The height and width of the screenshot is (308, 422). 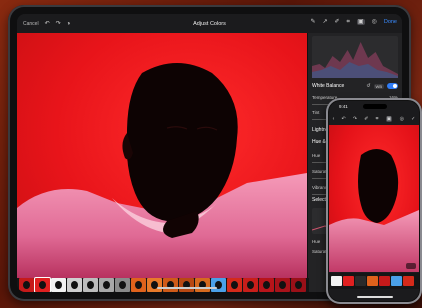 What do you see at coordinates (218, 285) in the screenshot?
I see `filmstrip-thumb: 011` at bounding box center [218, 285].